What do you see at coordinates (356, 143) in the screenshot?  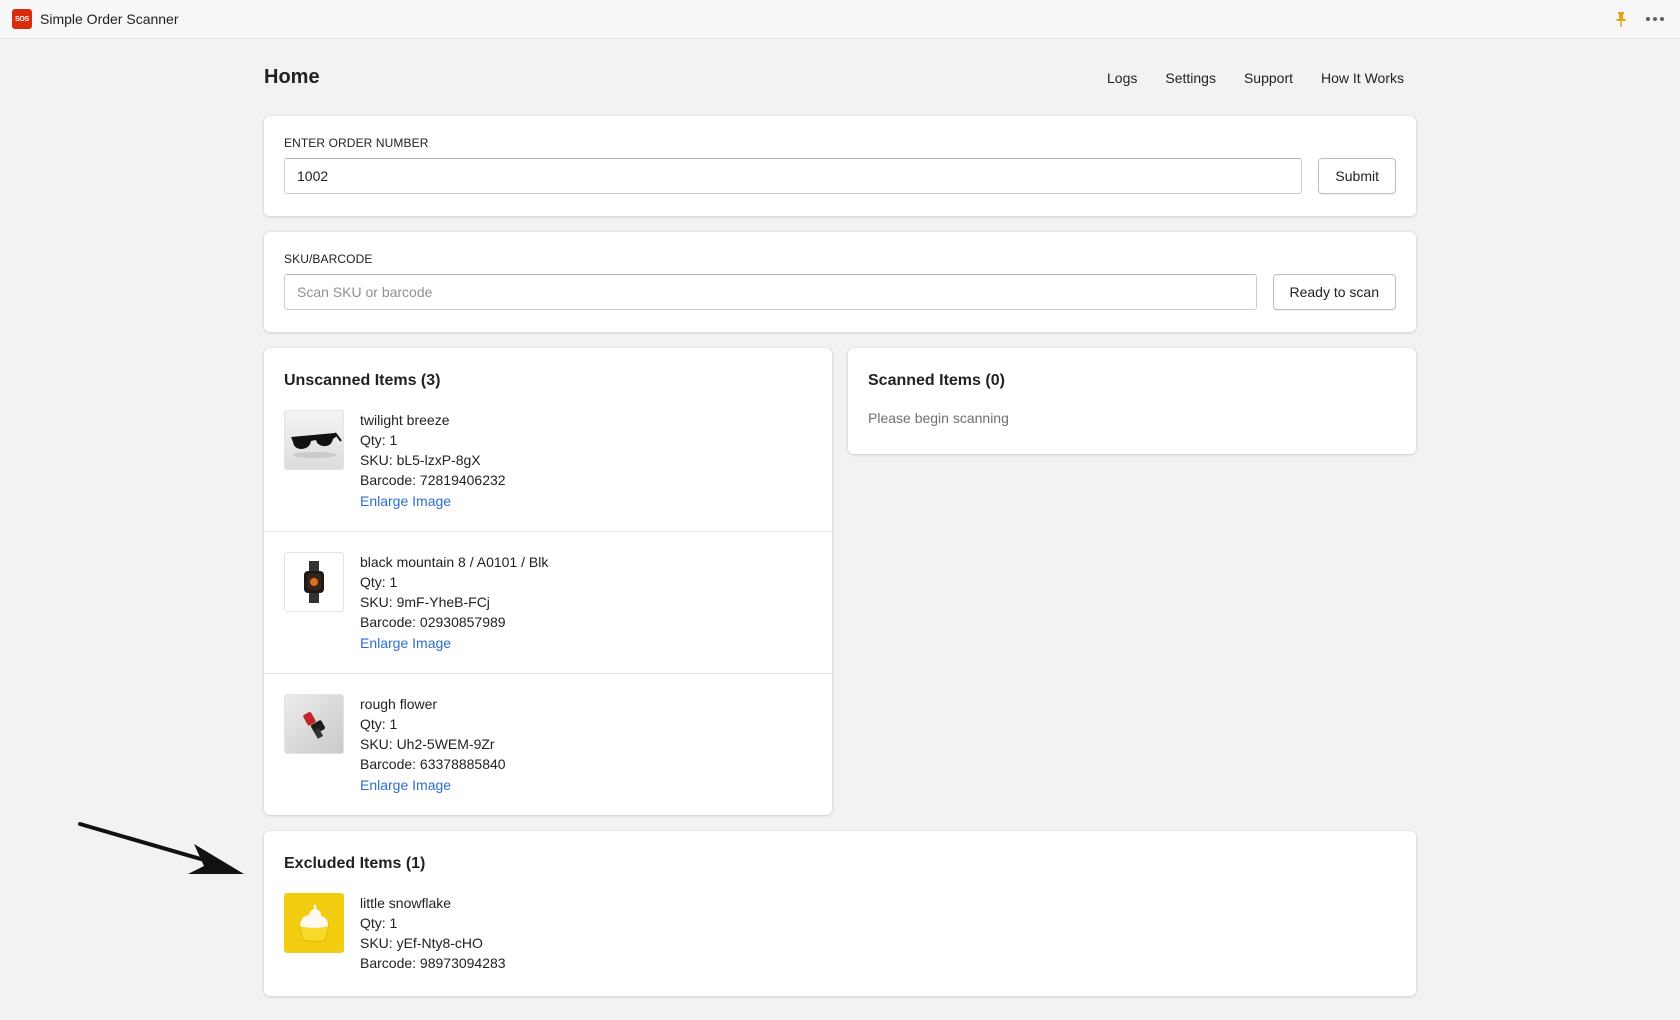 I see `order-number-label: ENTER ORDER NUMBER` at bounding box center [356, 143].